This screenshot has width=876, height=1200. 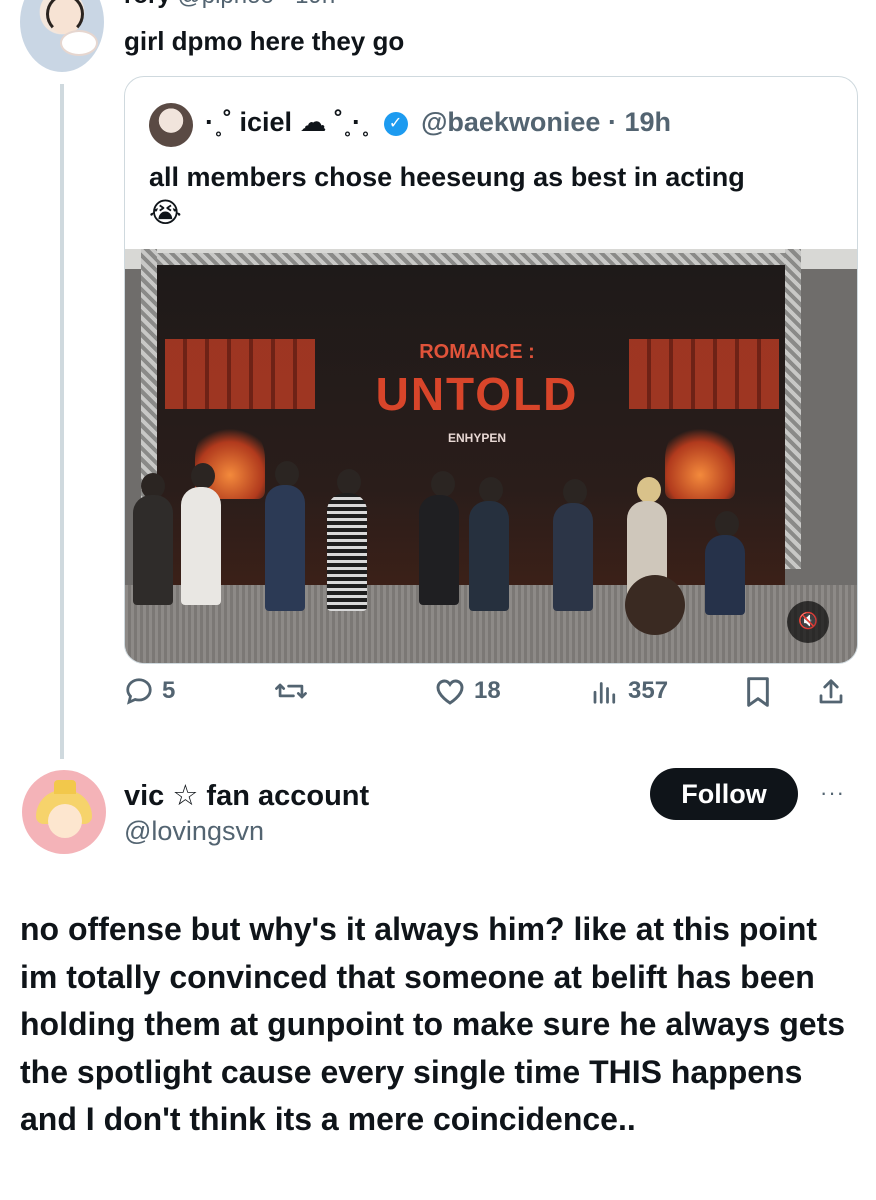 I want to click on bookmark-icon, so click(x=758, y=692).